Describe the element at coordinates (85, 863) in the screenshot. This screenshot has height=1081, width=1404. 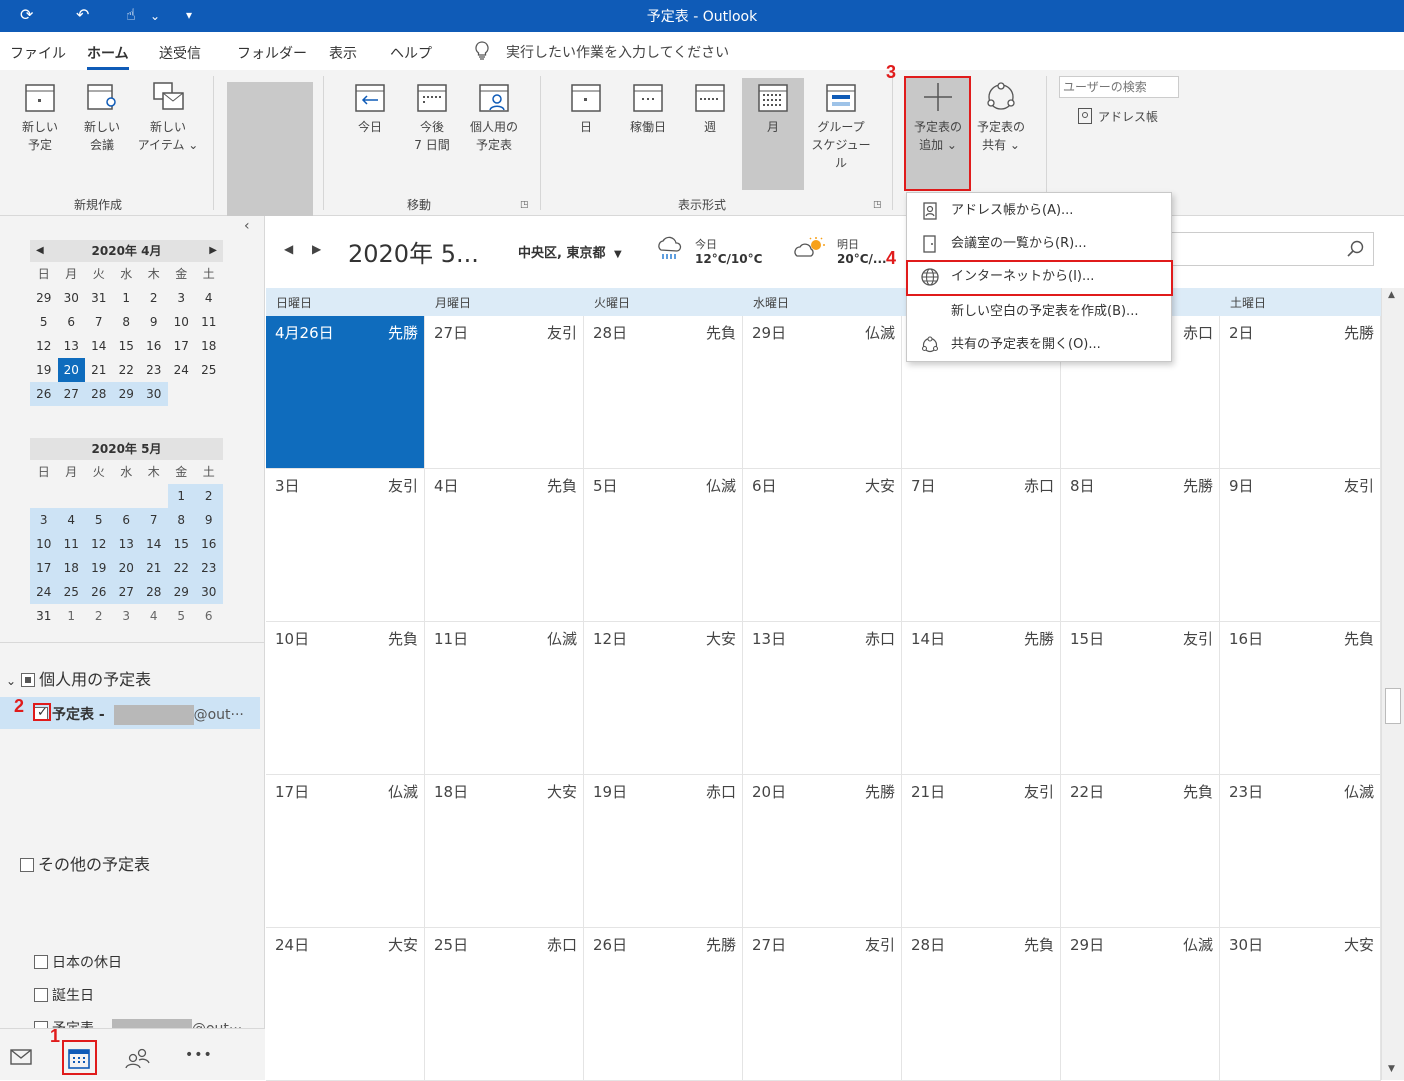
I see `other-calendars-group: その他の予定表` at that location.